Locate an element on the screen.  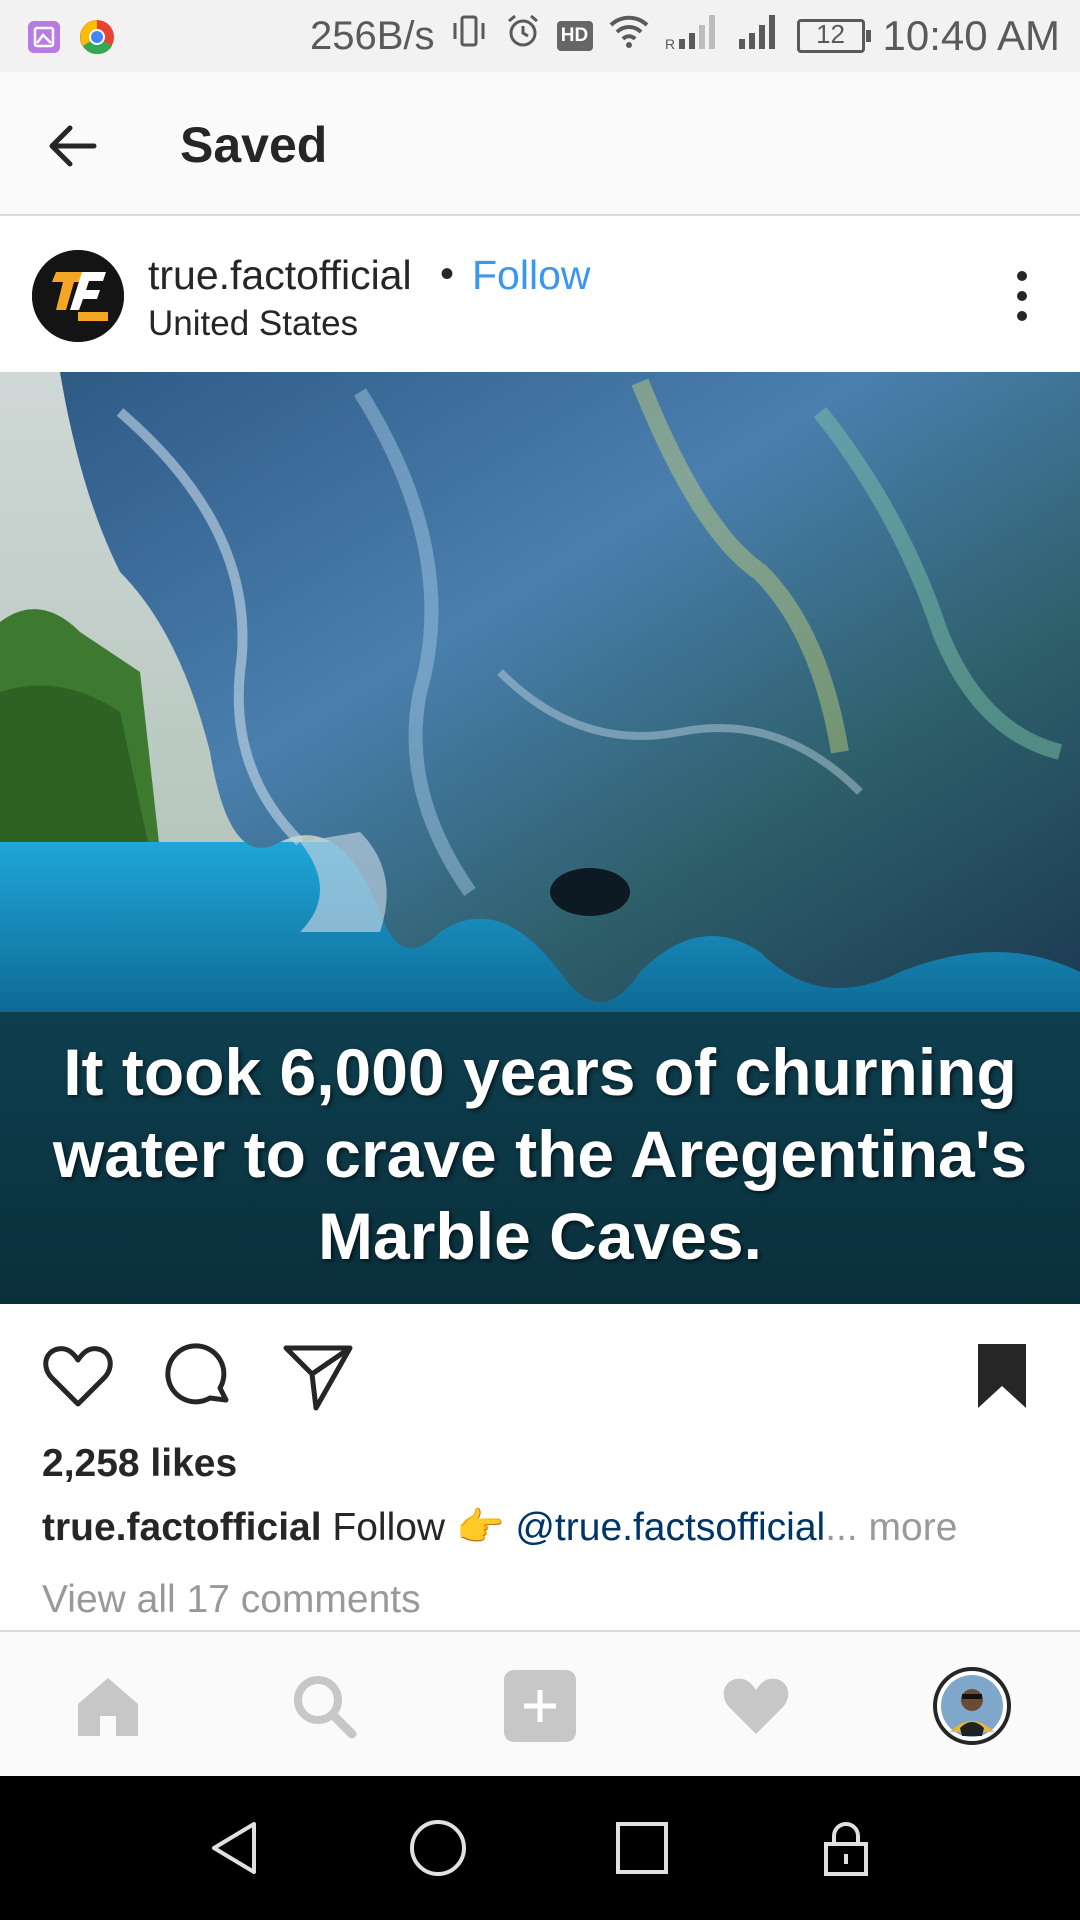
add-post-icon is located at coordinates (540, 1706).